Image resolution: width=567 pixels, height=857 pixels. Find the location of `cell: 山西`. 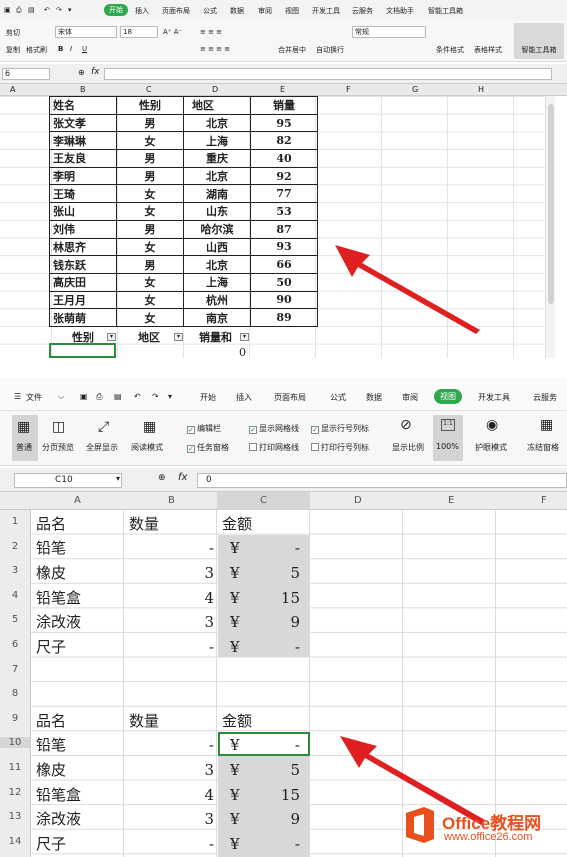

cell: 山西 is located at coordinates (217, 247).